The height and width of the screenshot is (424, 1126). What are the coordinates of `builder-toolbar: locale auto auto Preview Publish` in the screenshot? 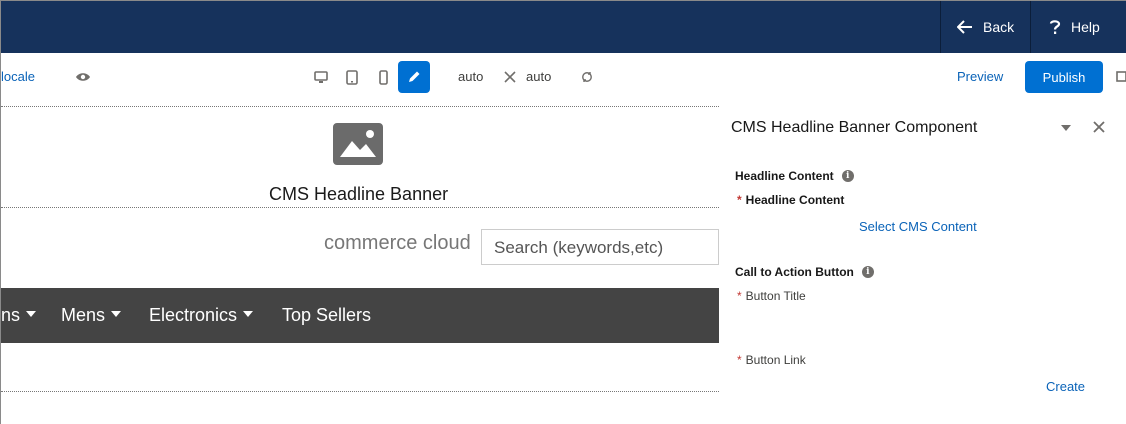 It's located at (563, 77).